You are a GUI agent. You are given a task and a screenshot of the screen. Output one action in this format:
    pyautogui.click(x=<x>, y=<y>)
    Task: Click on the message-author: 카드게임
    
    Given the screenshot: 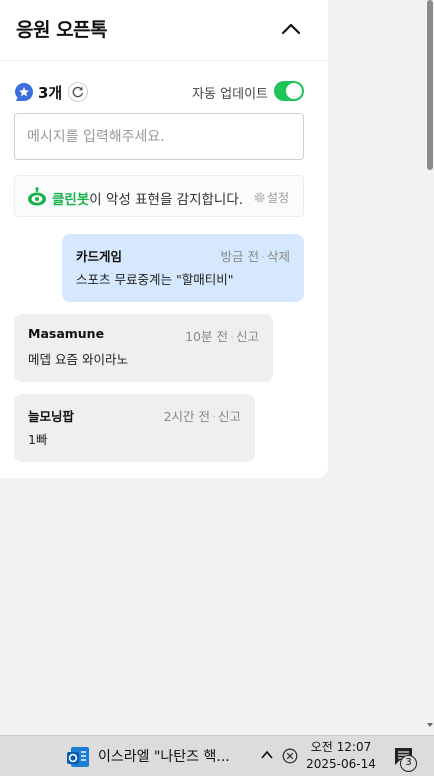 What is the action you would take?
    pyautogui.click(x=99, y=256)
    